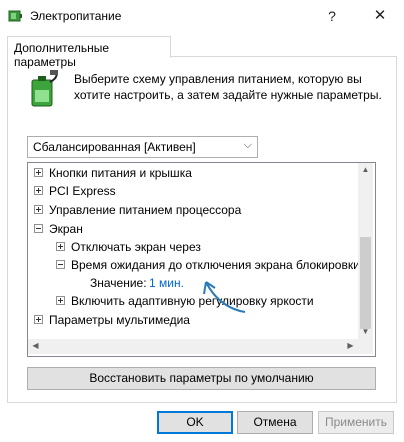 The width and height of the screenshot is (404, 442). I want to click on annotation-arrow-icon, so click(224, 297).